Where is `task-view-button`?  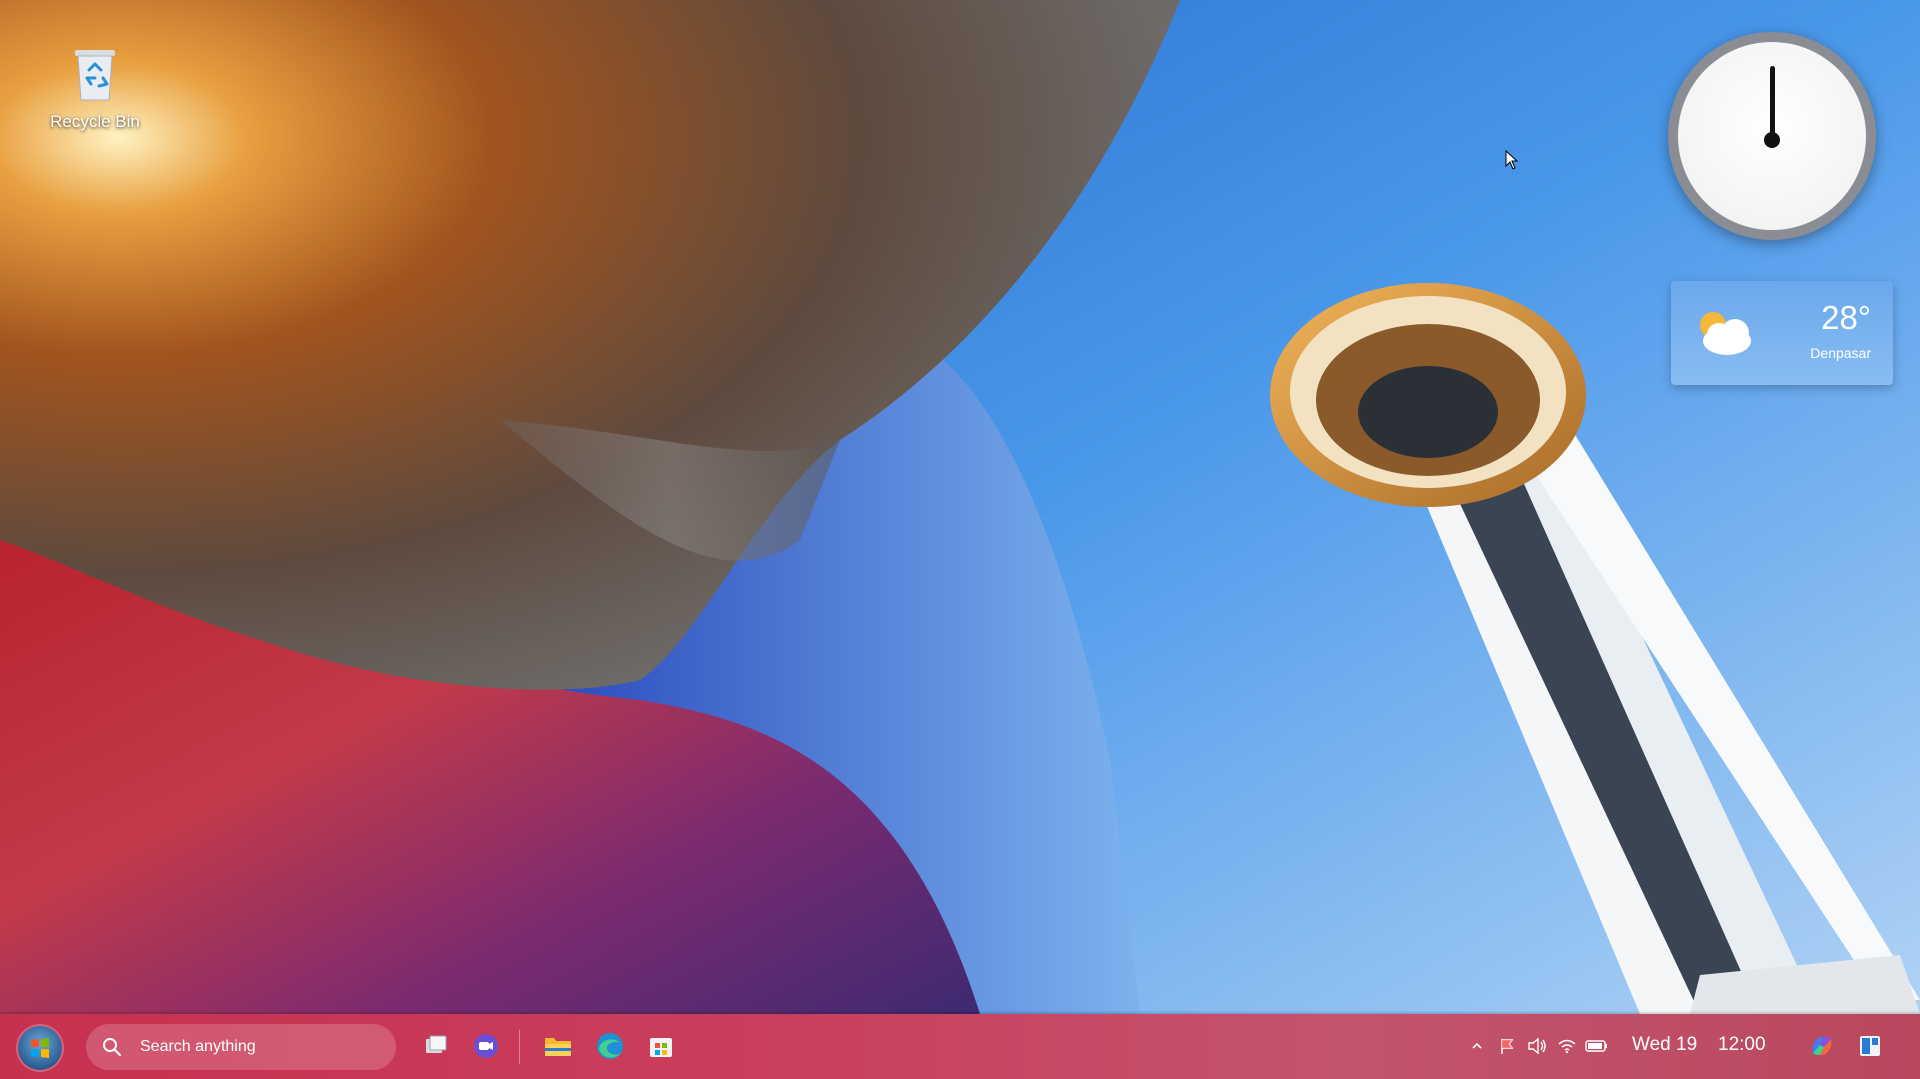 task-view-button is located at coordinates (436, 1046).